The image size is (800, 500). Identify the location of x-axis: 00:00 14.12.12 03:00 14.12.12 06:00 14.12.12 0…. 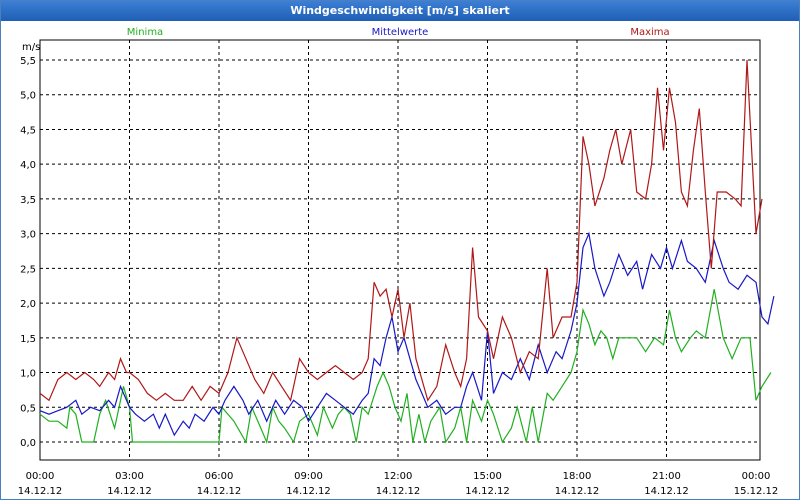
(398, 484).